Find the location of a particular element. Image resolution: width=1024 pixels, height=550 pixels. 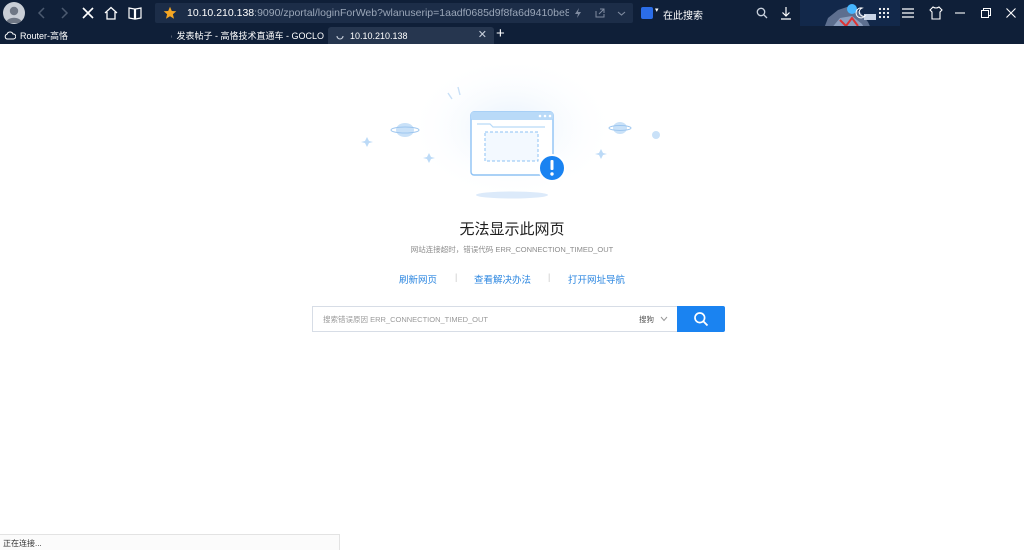

new-tab-button: + is located at coordinates (500, 33).